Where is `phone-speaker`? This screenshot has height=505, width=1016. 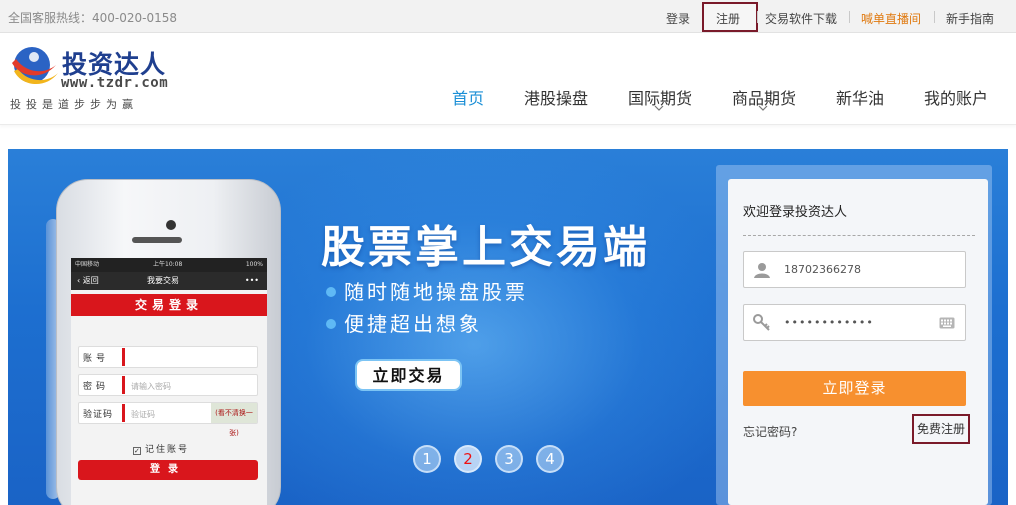
phone-speaker is located at coordinates (157, 240).